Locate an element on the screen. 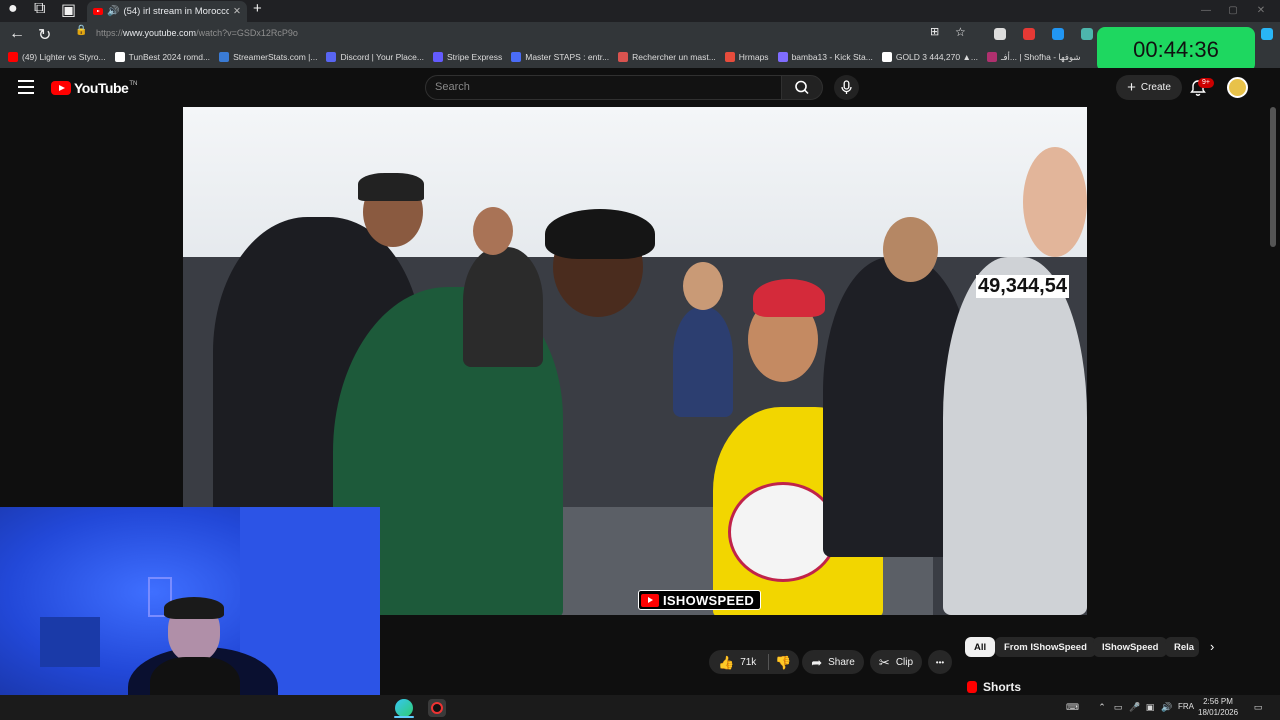  plus-icon: + is located at coordinates (1131, 87).